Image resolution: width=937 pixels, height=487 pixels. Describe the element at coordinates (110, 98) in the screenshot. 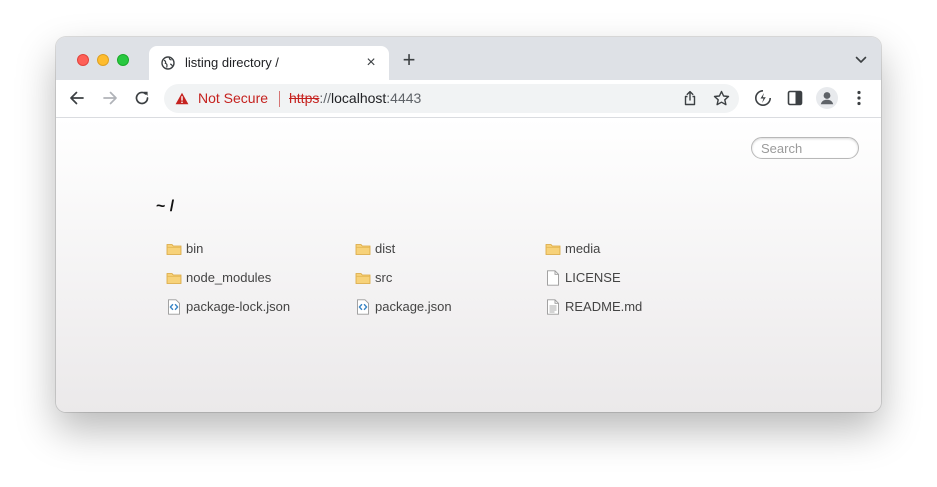

I see `forward-arrow-icon` at that location.